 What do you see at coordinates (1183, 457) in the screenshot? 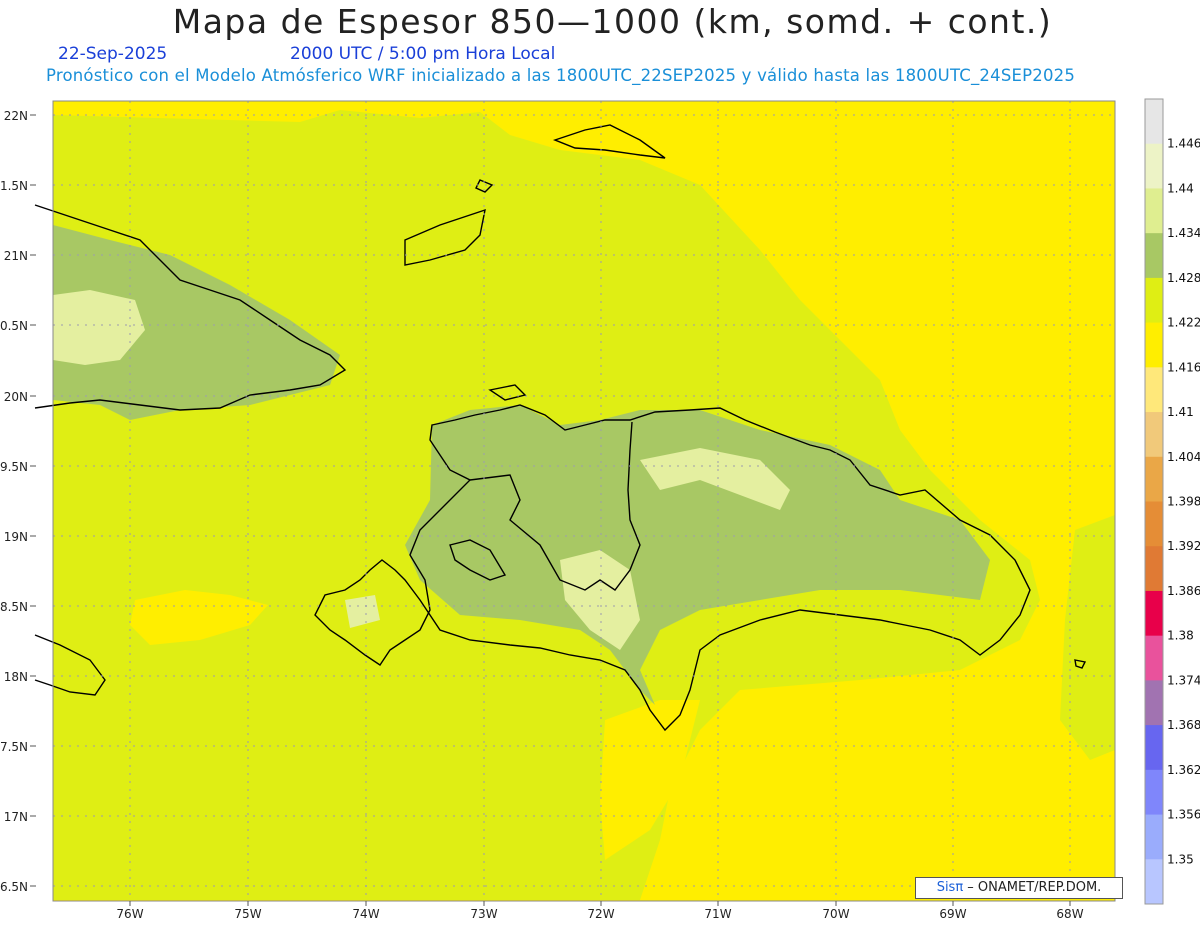
I see `colorbar-label: 1.404` at bounding box center [1183, 457].